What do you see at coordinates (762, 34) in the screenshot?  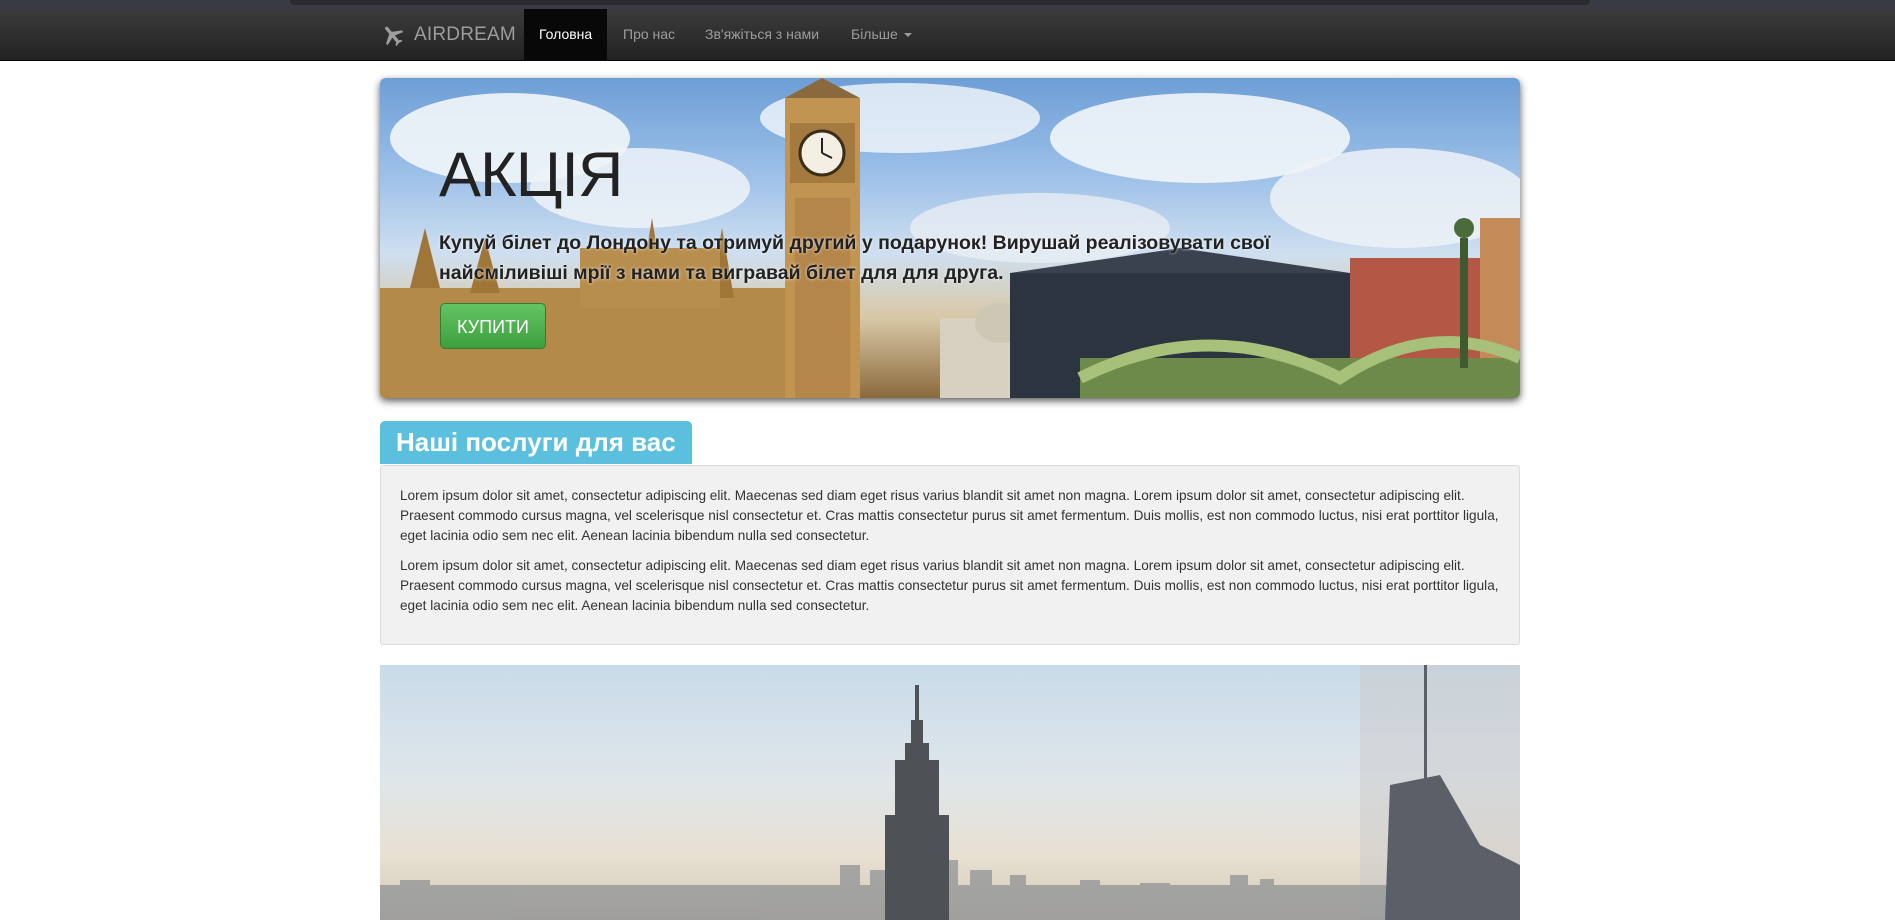 I see `nav-contact: Зв'яжіться з нами` at bounding box center [762, 34].